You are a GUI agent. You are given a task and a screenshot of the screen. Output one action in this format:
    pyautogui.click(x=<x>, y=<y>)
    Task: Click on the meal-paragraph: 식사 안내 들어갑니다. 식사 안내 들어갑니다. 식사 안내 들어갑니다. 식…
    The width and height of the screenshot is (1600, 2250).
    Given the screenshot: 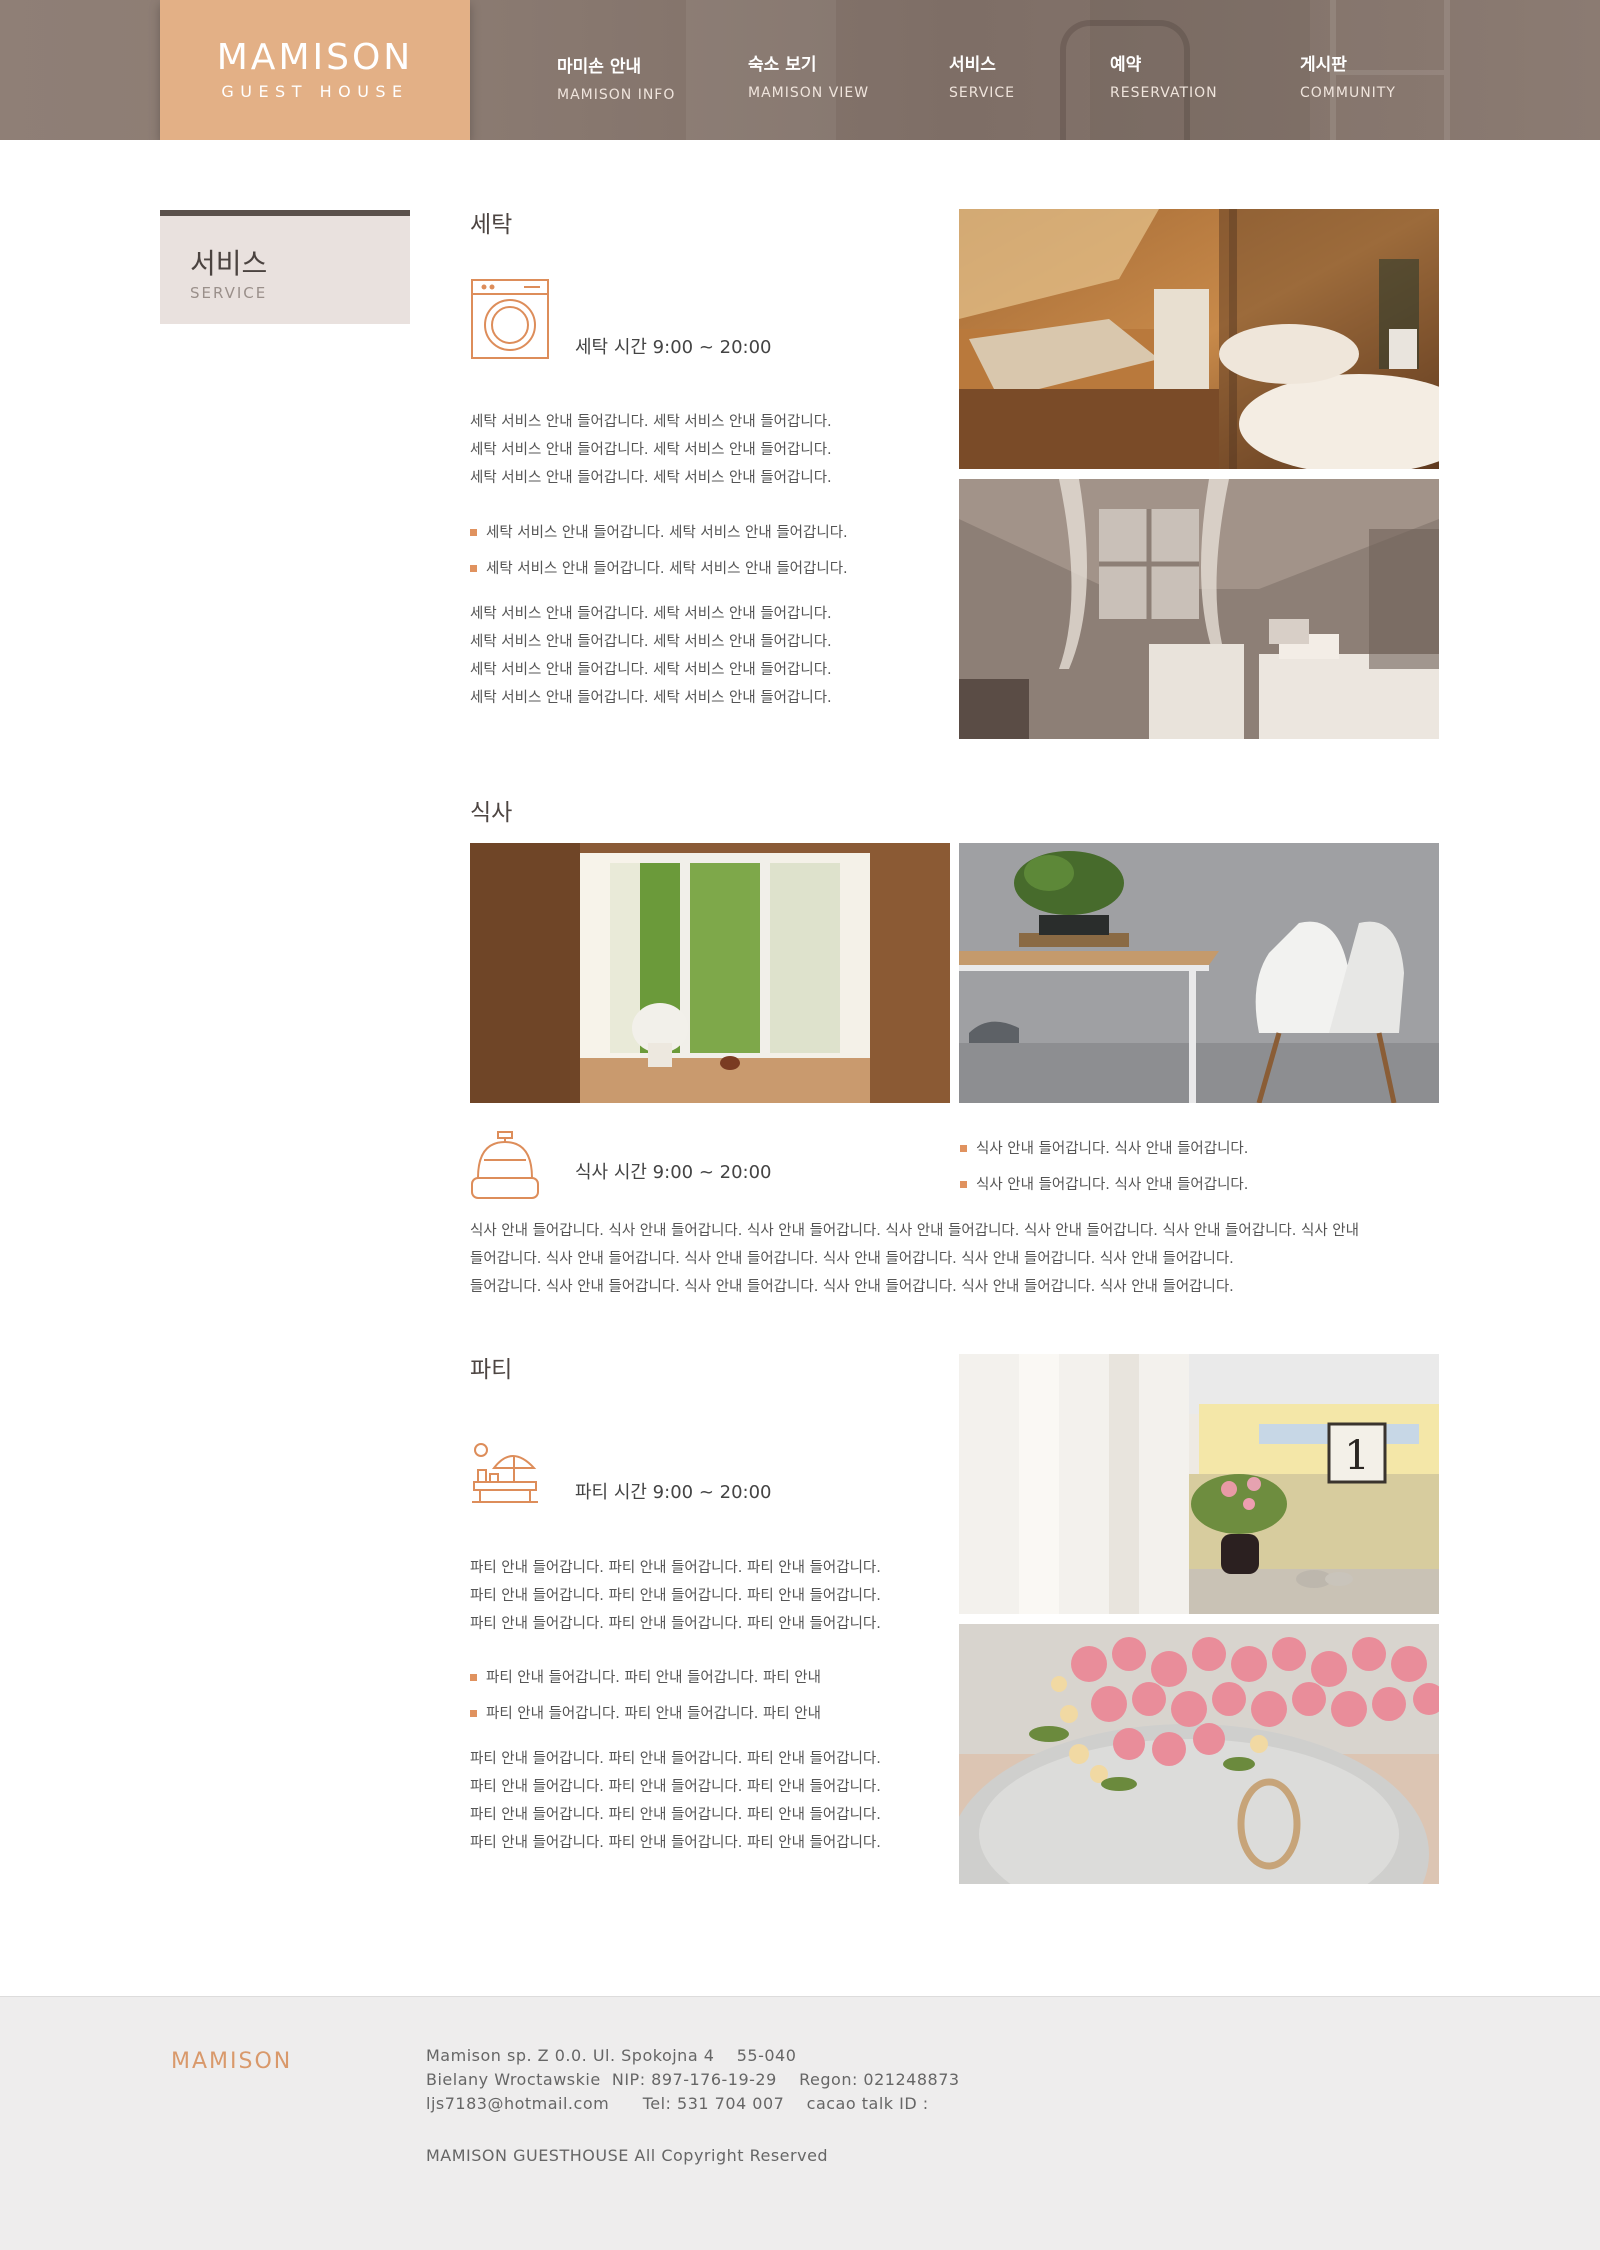 What is the action you would take?
    pyautogui.click(x=940, y=1259)
    